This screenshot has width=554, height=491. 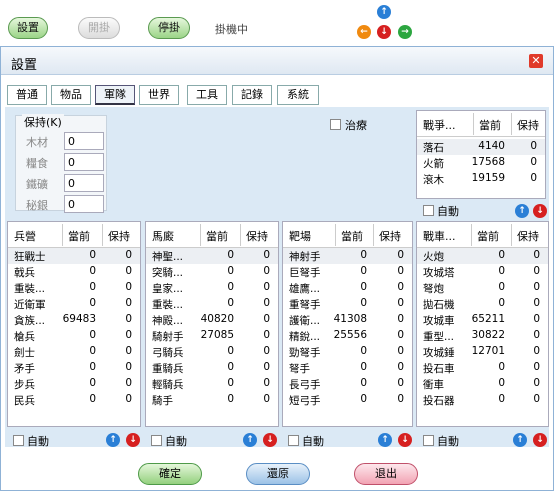 What do you see at coordinates (159, 95) in the screenshot?
I see `tab-world: 世界` at bounding box center [159, 95].